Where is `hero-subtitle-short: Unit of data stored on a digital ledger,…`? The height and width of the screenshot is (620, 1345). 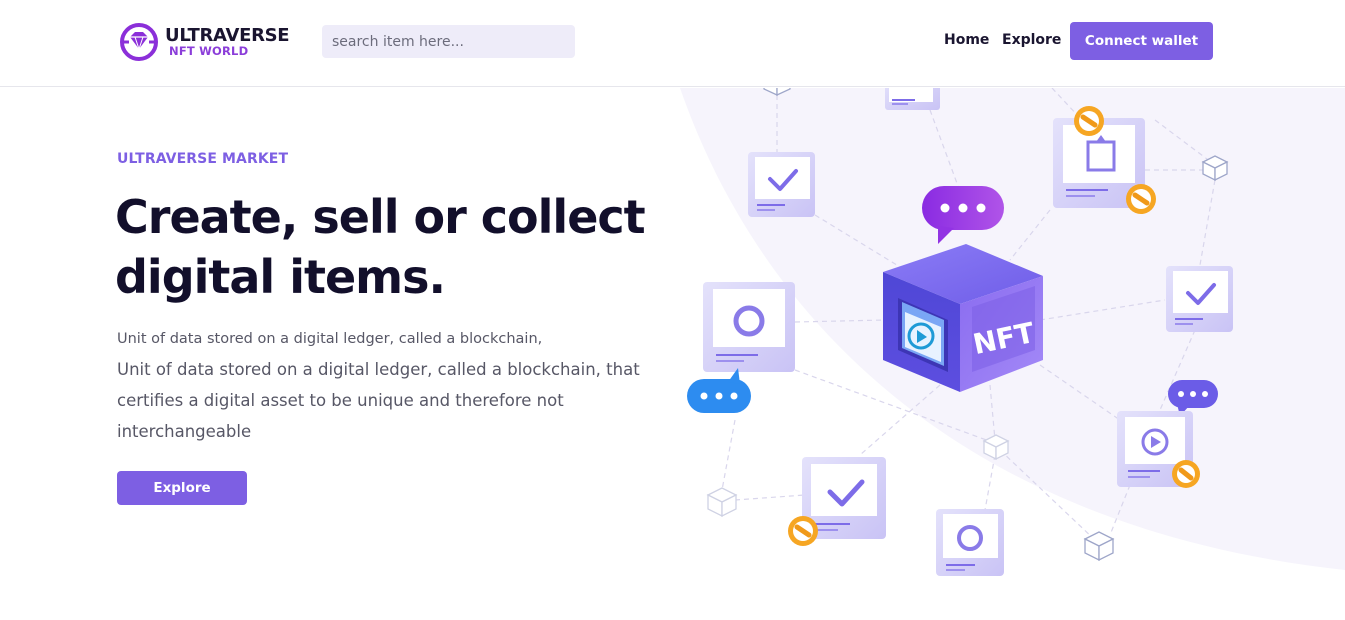 hero-subtitle-short: Unit of data stored on a digital ledger,… is located at coordinates (330, 339).